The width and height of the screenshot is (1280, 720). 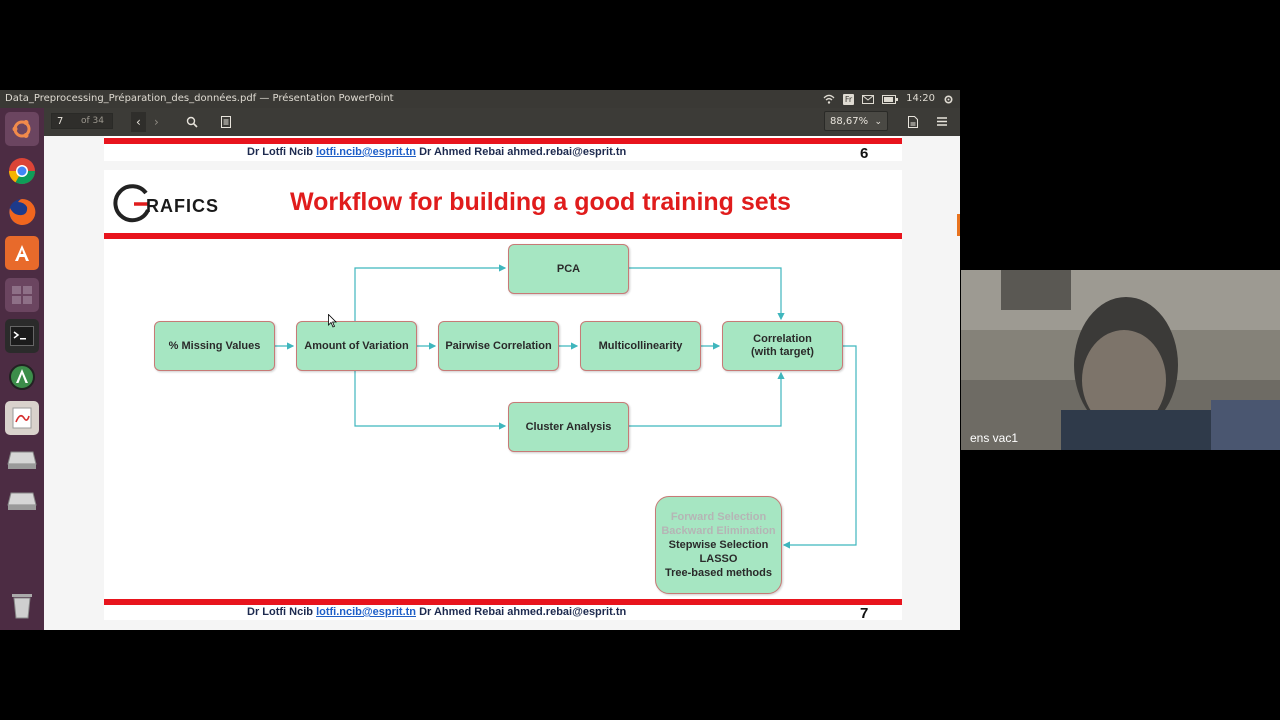 I want to click on method-stepwise-selection: Stepwise Selection, so click(x=718, y=545).